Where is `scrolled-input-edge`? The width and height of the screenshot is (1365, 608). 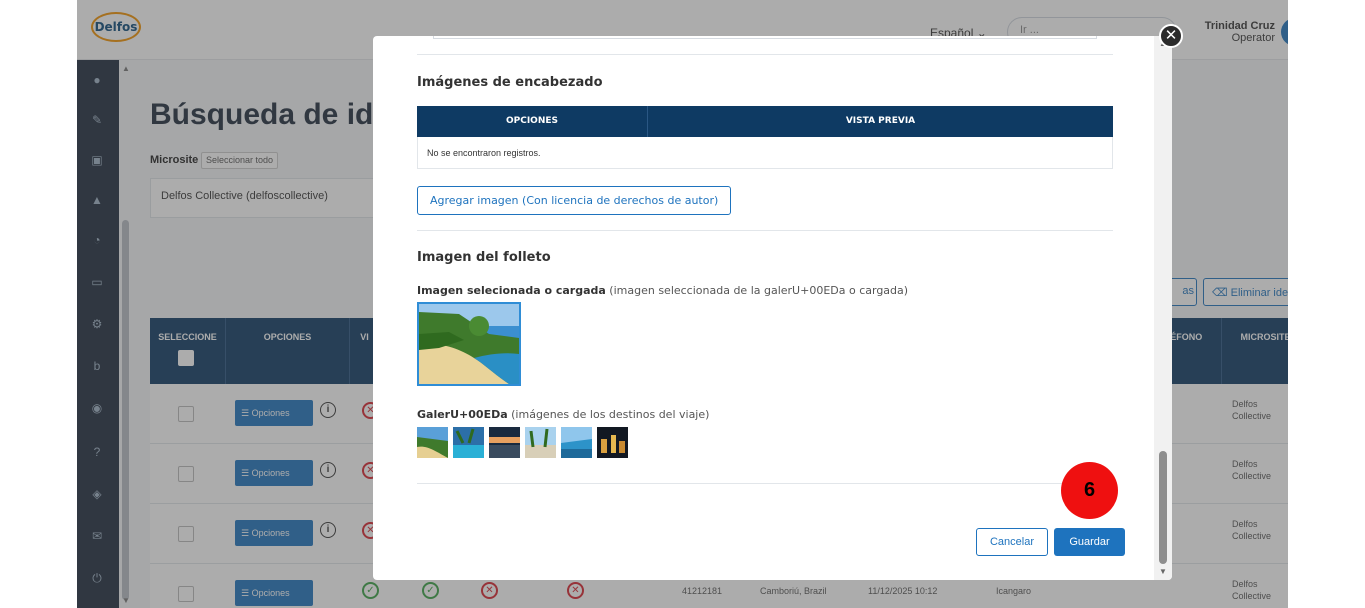 scrolled-input-edge is located at coordinates (765, 37).